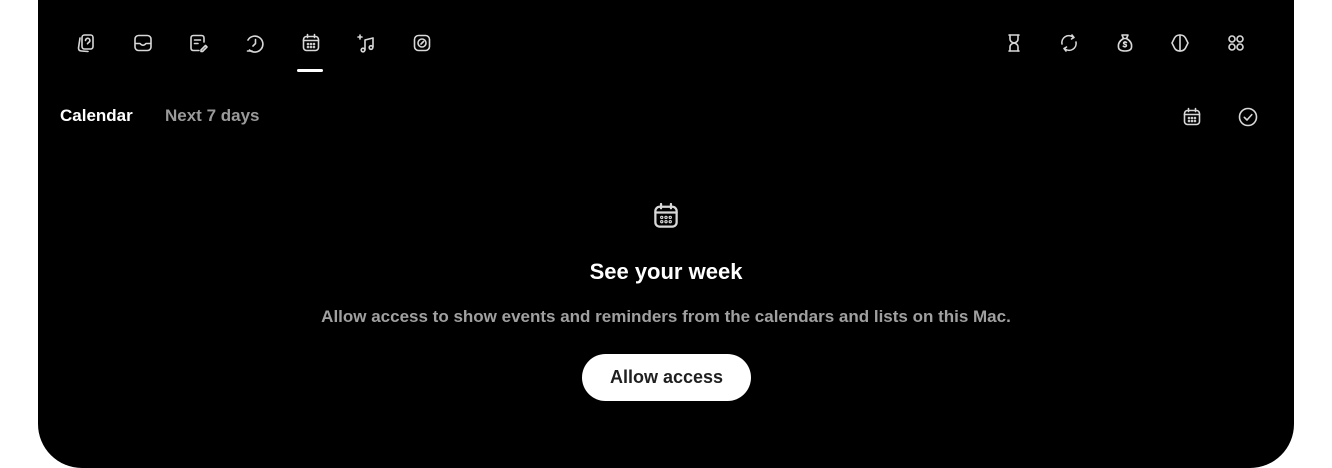  What do you see at coordinates (96, 115) in the screenshot?
I see `section-title: Calendar` at bounding box center [96, 115].